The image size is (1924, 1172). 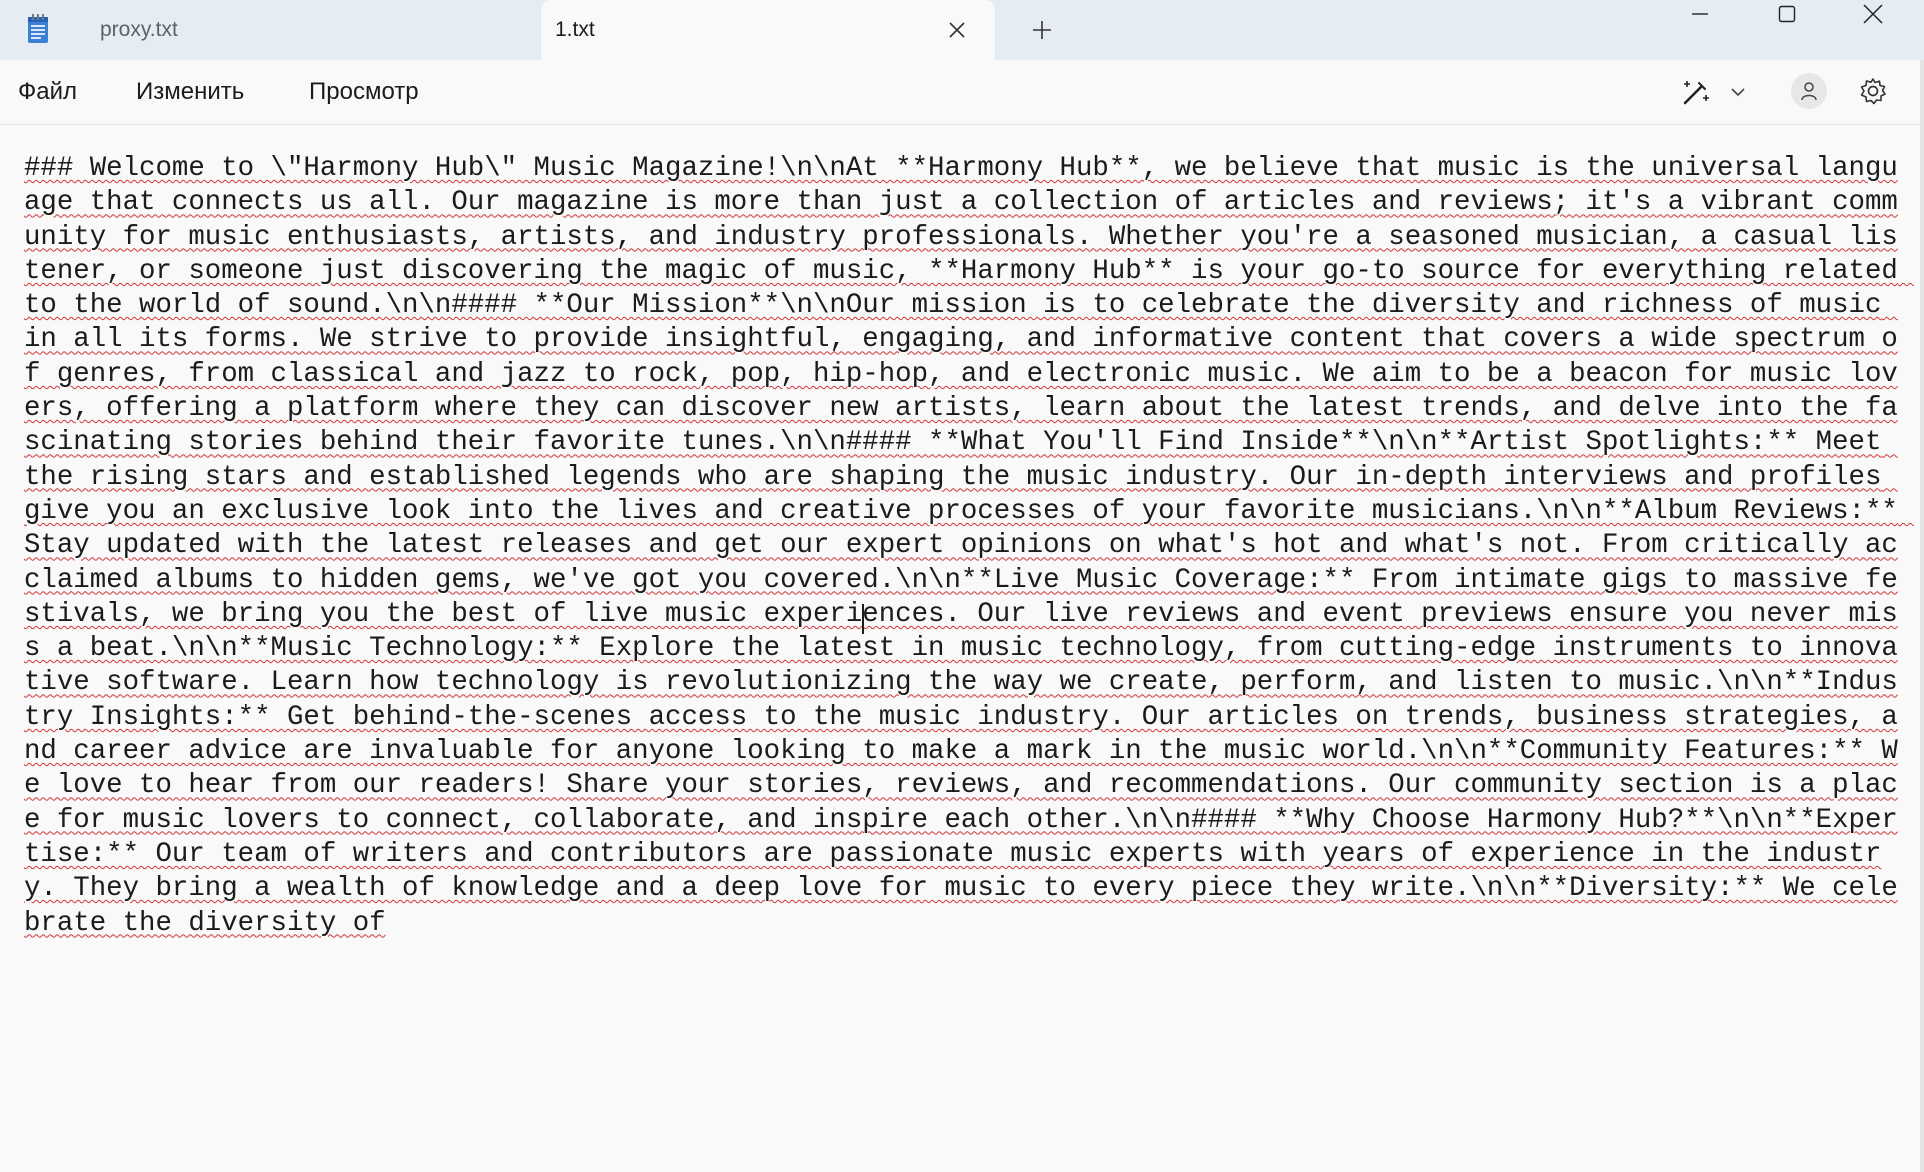 I want to click on menu-edit: Изменить, so click(x=190, y=92).